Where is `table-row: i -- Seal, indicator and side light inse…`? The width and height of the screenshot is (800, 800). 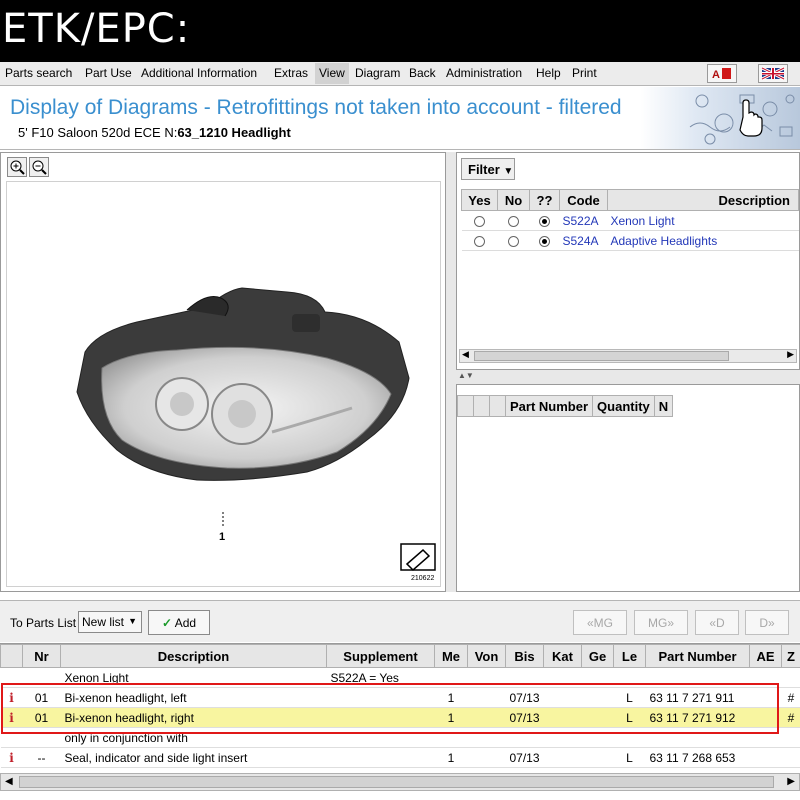
table-row: i -- Seal, indicator and side light inse… is located at coordinates (400, 757).